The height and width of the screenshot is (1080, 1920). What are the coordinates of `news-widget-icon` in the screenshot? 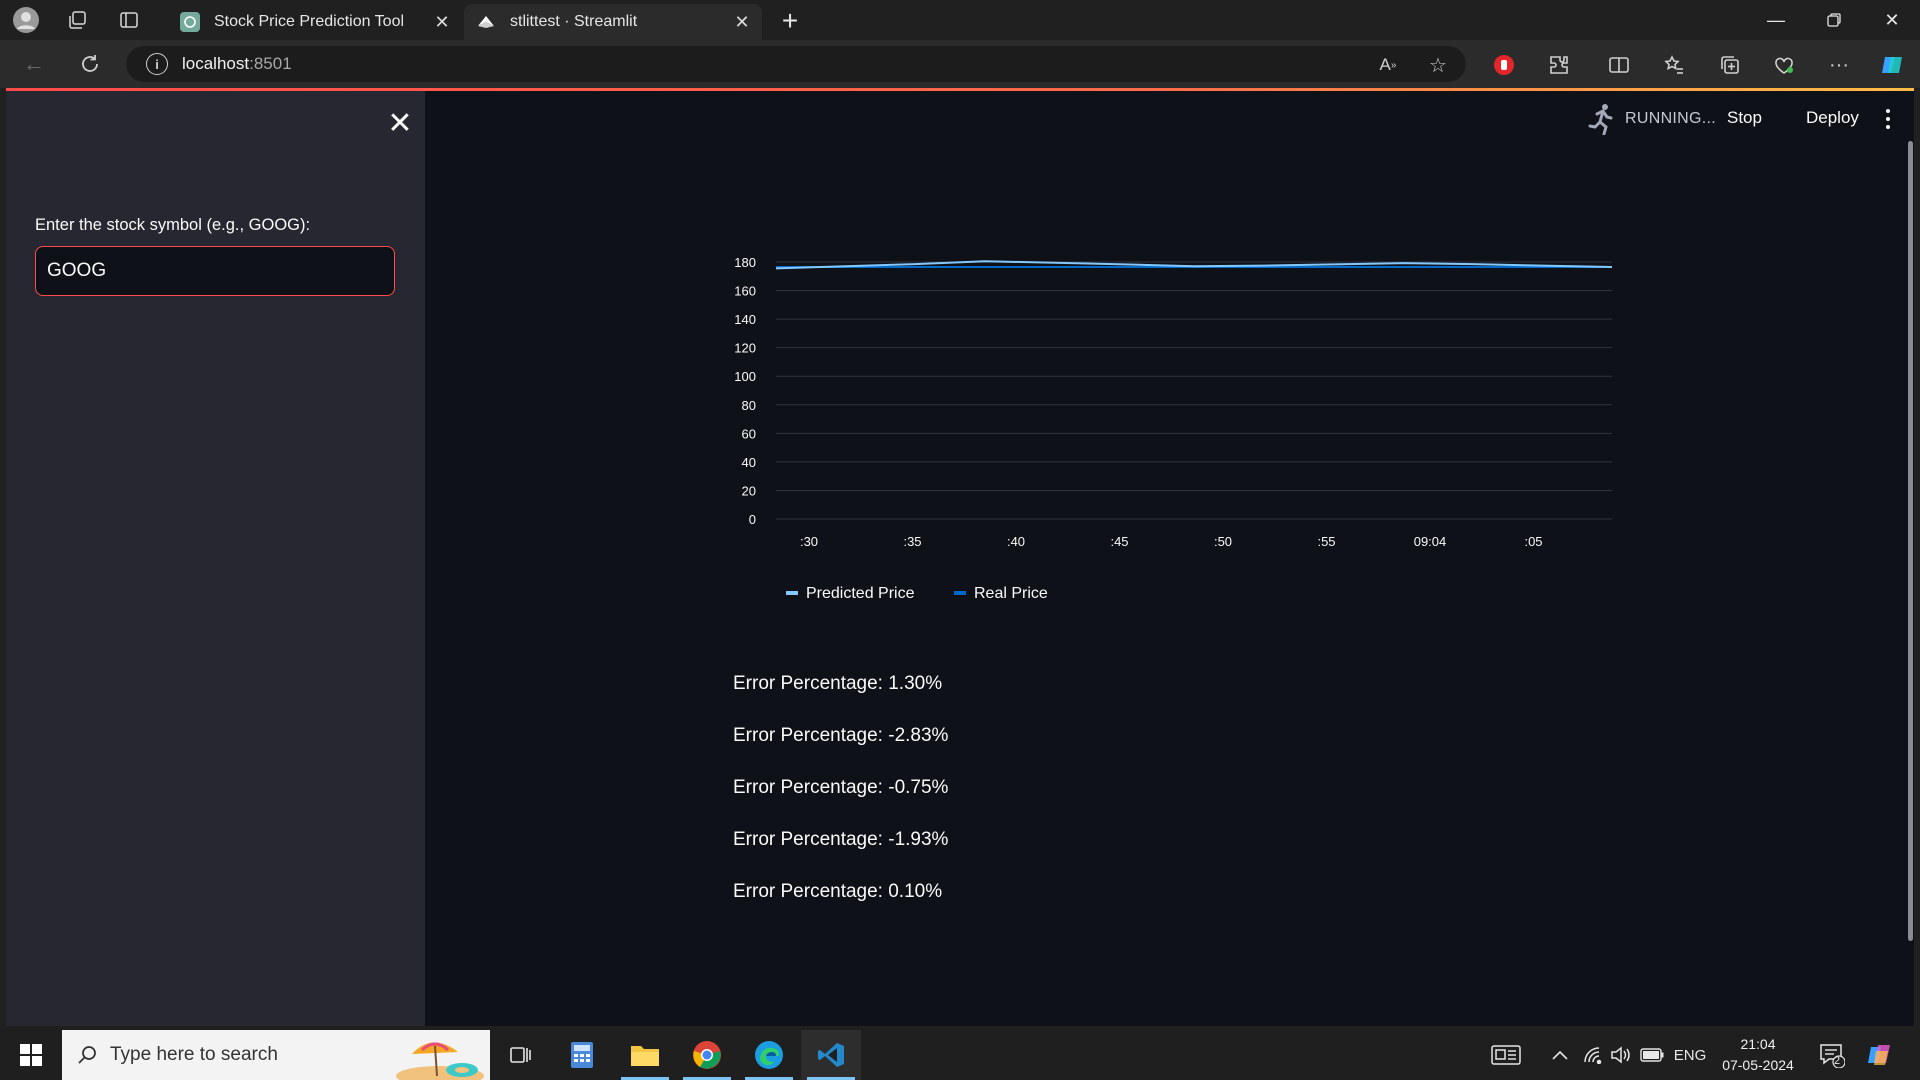 It's located at (1506, 1055).